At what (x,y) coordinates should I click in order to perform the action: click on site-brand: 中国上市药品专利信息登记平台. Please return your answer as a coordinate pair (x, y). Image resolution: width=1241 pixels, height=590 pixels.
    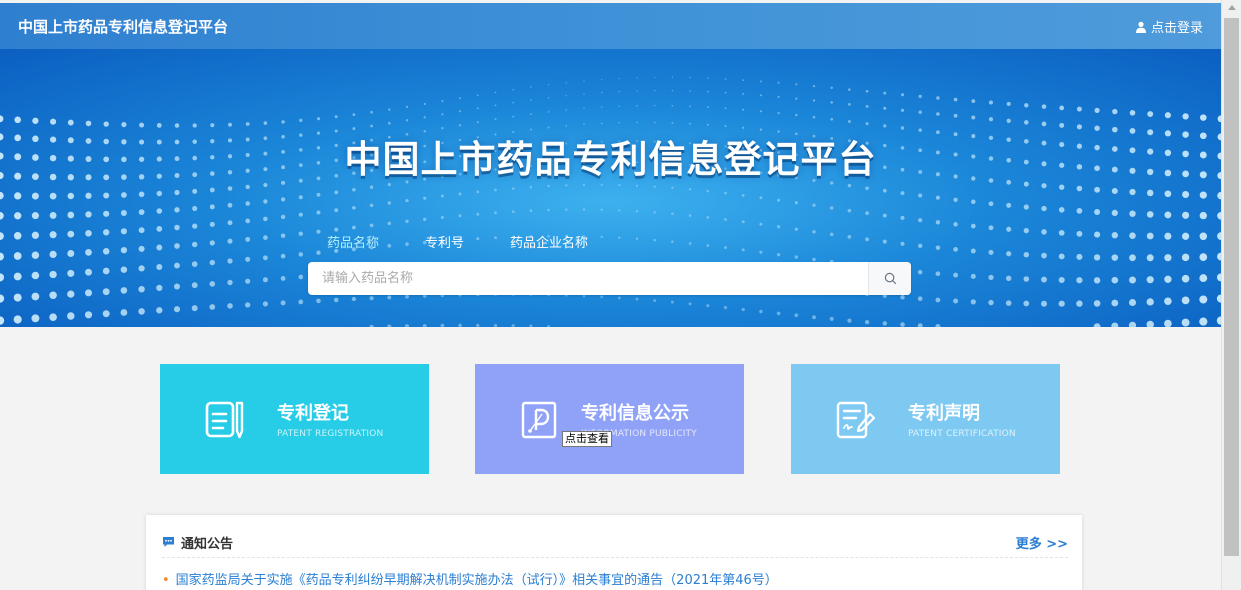
    Looking at the image, I should click on (123, 26).